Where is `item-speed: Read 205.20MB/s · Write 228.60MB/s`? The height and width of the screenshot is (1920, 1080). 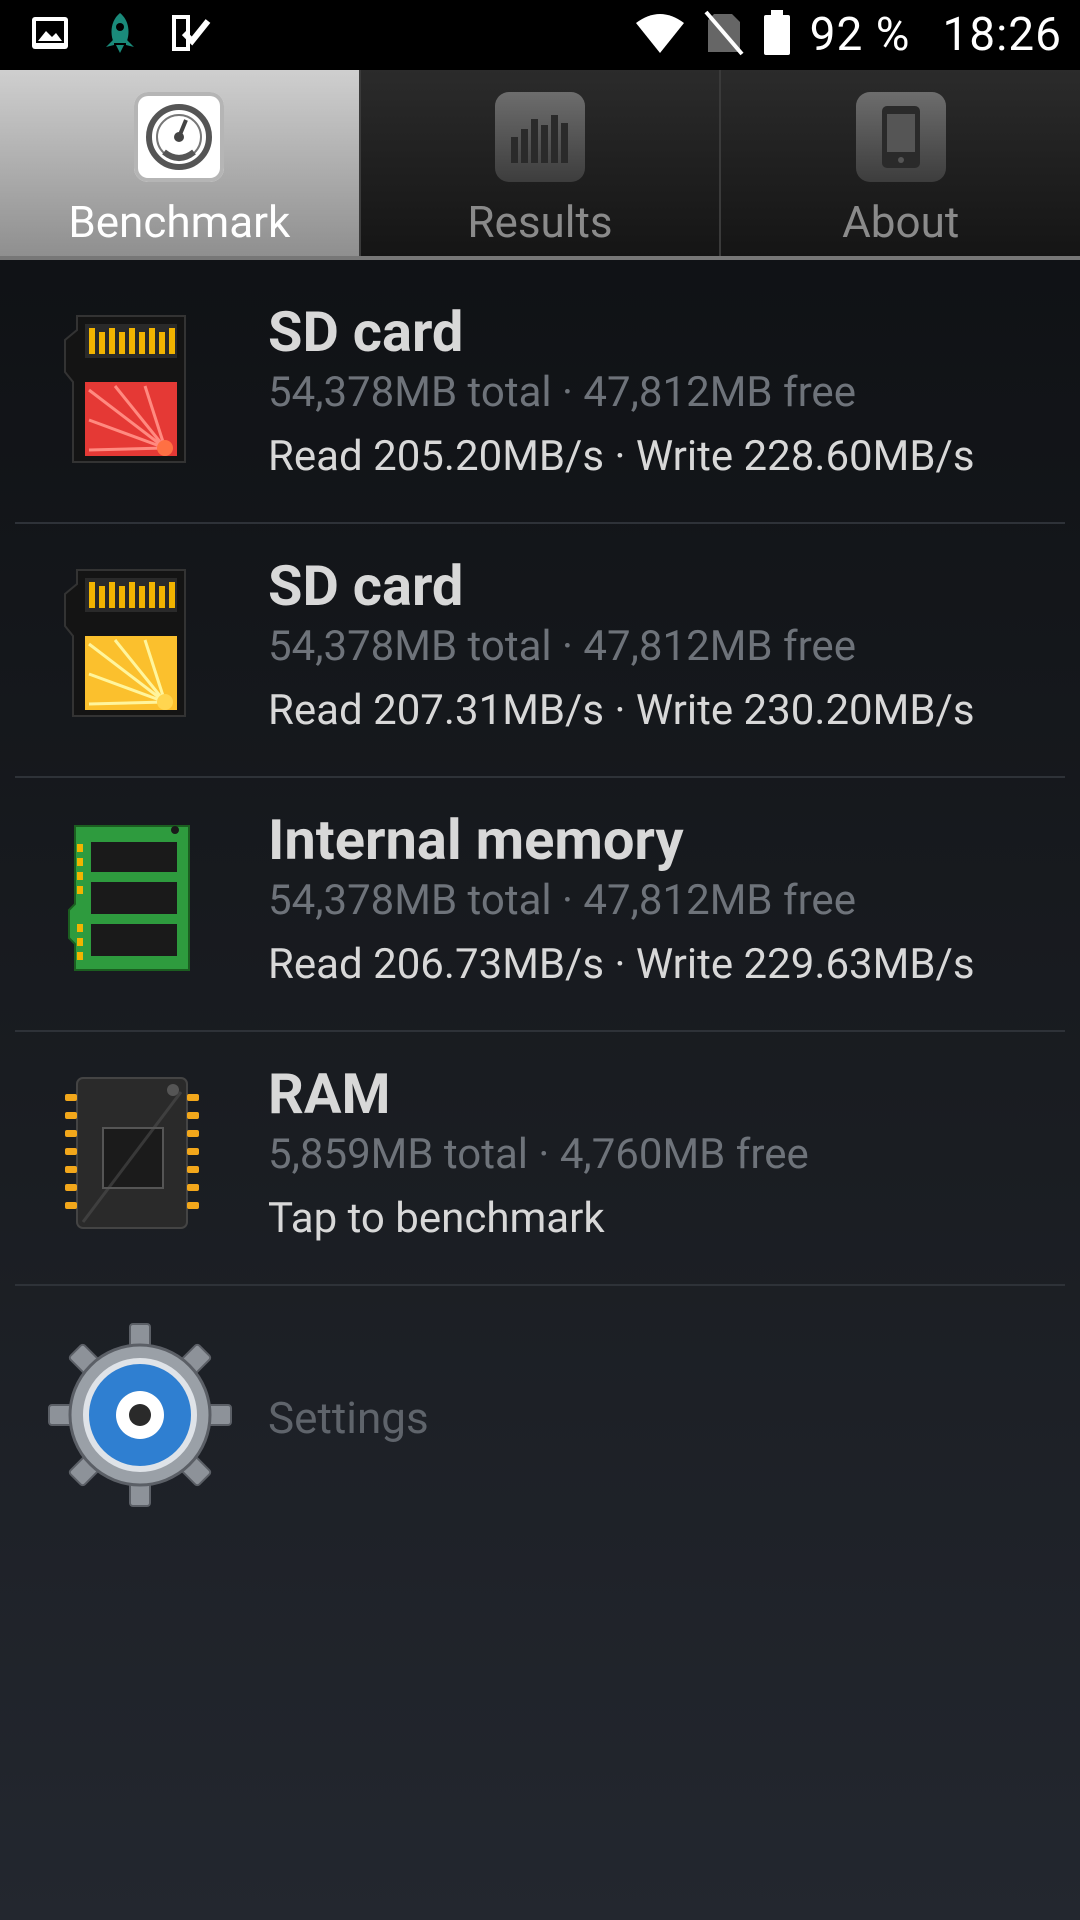
item-speed: Read 205.20MB/s · Write 228.60MB/s is located at coordinates (621, 456).